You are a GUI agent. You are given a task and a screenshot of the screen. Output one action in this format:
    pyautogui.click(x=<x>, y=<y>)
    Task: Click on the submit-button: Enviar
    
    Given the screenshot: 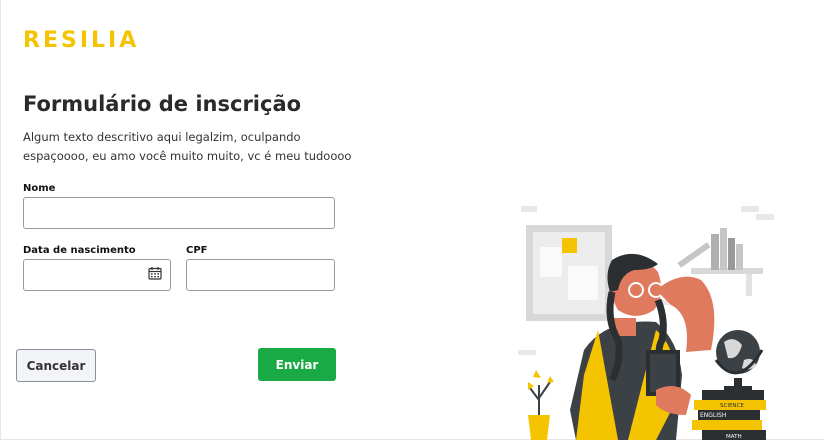 What is the action you would take?
    pyautogui.click(x=297, y=364)
    